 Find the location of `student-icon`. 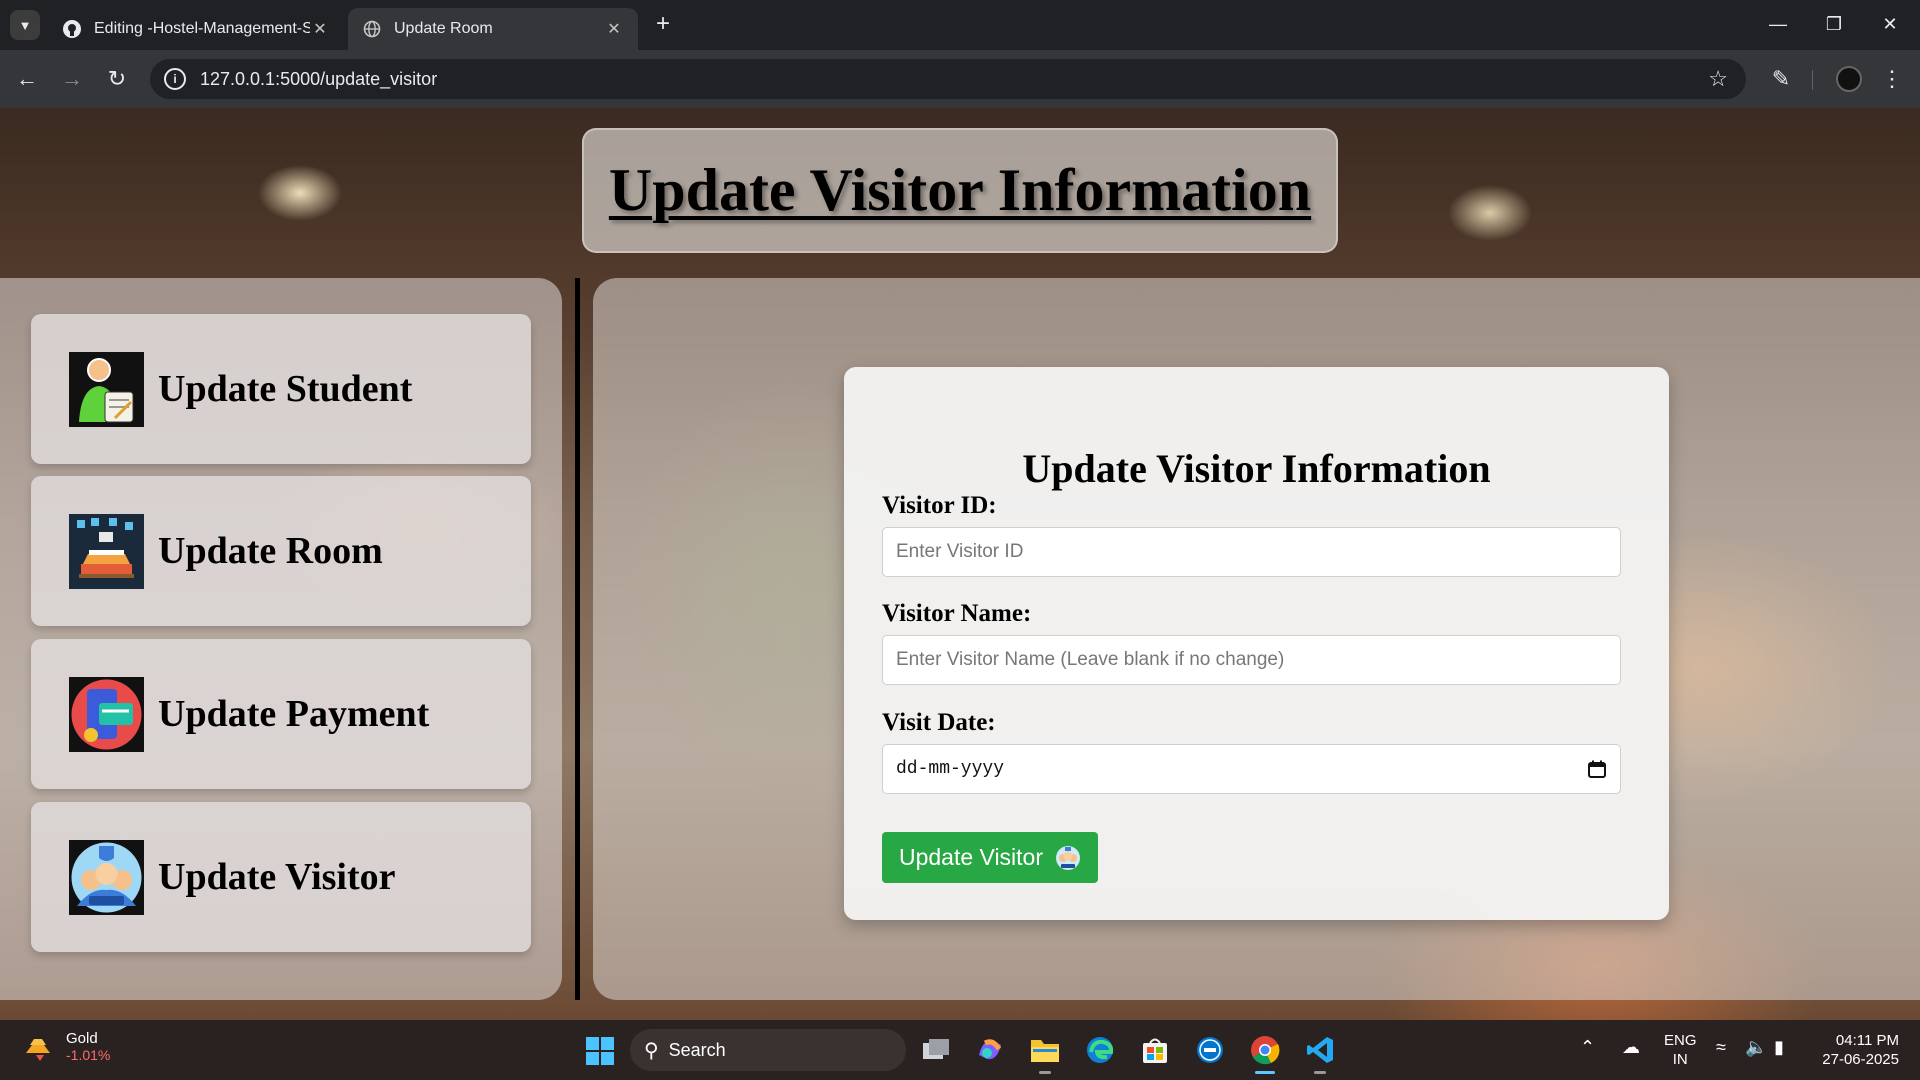

student-icon is located at coordinates (106, 389).